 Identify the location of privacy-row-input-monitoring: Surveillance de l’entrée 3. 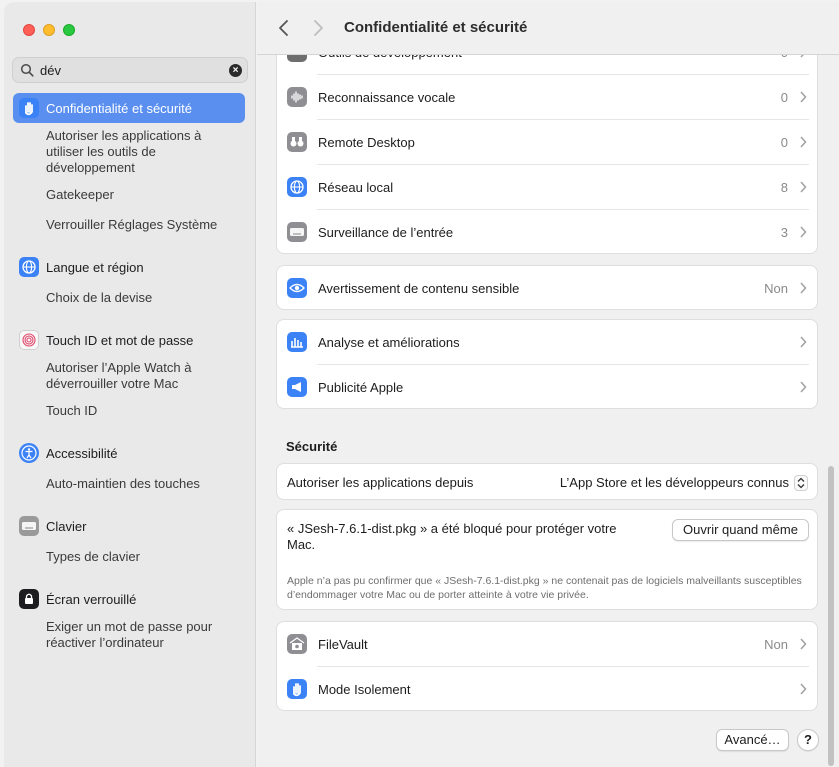
(548, 232).